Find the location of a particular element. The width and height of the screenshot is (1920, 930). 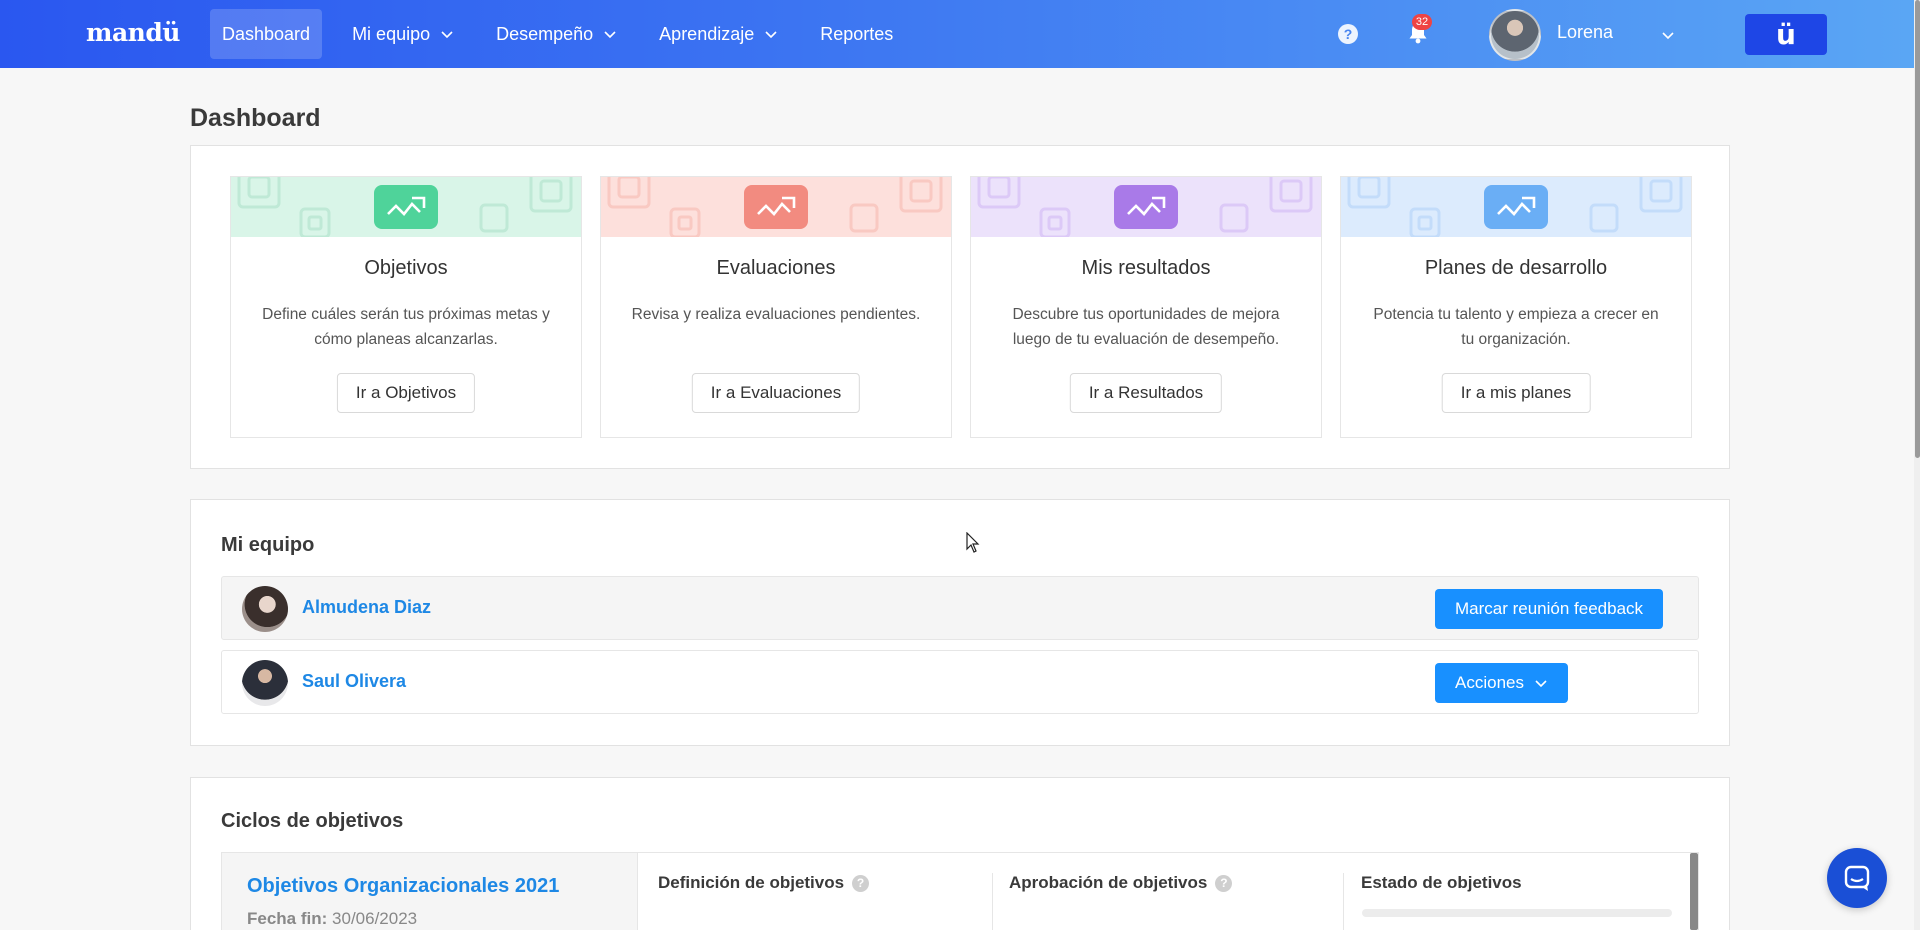

nav-reportes-label: Reportes is located at coordinates (857, 33).